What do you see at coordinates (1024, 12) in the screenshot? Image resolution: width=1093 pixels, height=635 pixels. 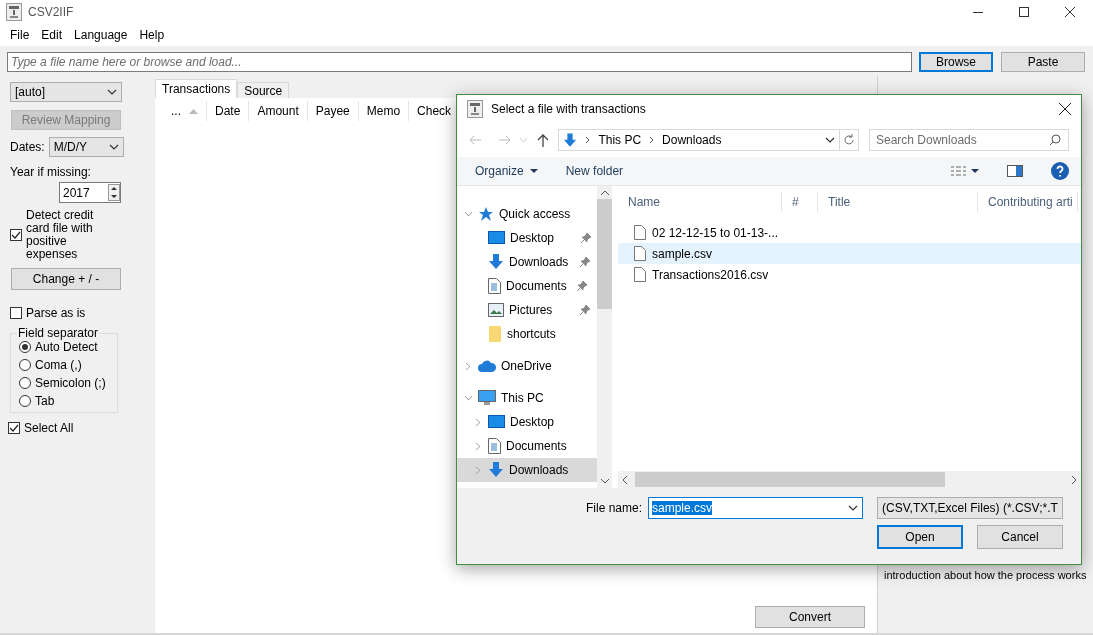 I see `maximize-icon` at bounding box center [1024, 12].